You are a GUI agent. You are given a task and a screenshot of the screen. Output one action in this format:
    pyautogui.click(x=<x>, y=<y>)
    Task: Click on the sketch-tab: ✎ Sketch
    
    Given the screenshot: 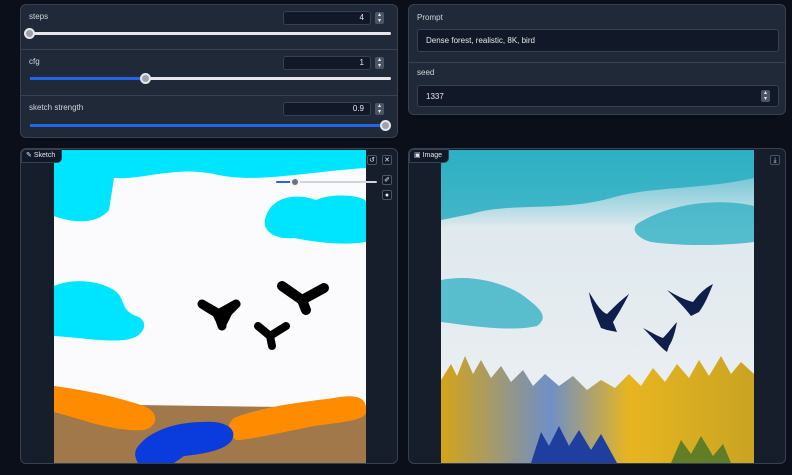 What is the action you would take?
    pyautogui.click(x=42, y=156)
    